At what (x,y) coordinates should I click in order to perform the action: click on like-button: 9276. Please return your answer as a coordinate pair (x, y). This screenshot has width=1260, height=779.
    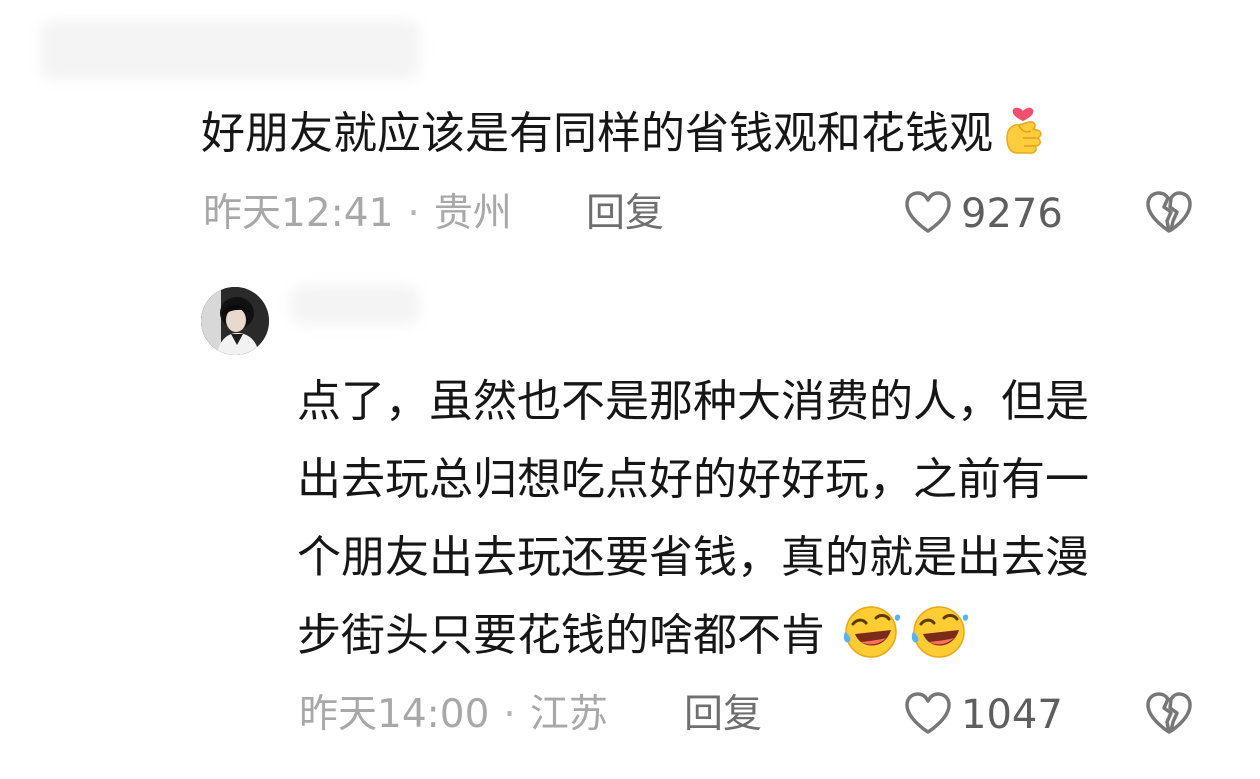
    Looking at the image, I should click on (983, 214).